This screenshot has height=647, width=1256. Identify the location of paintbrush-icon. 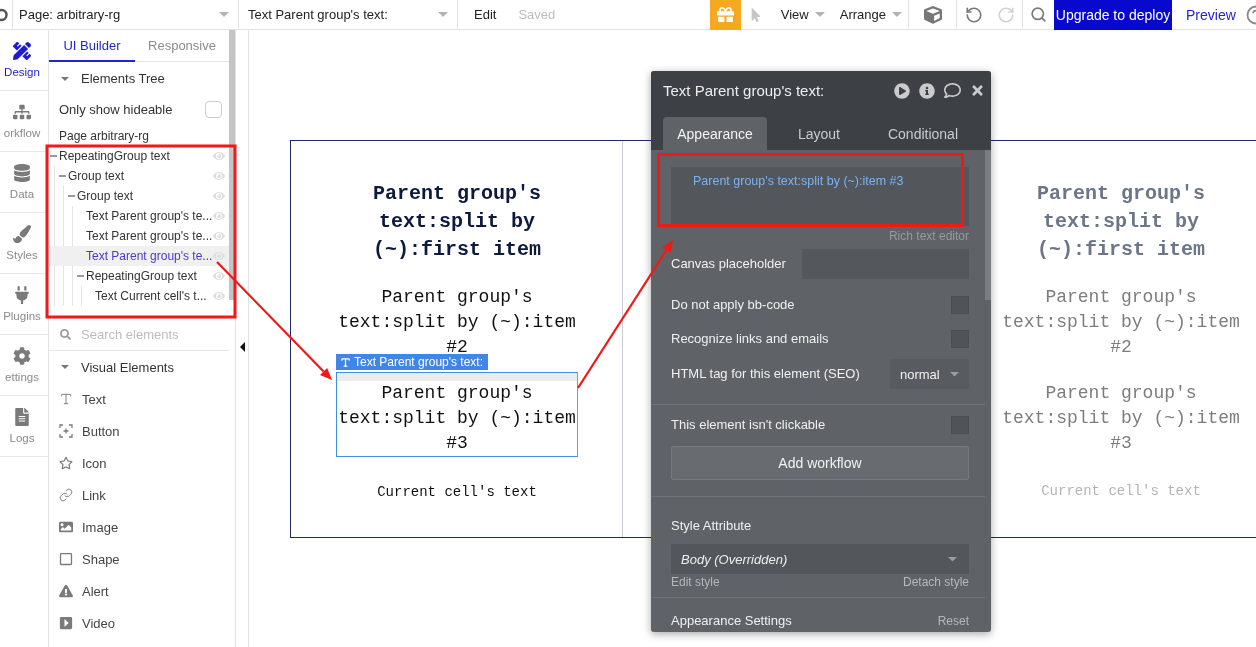
(22, 234).